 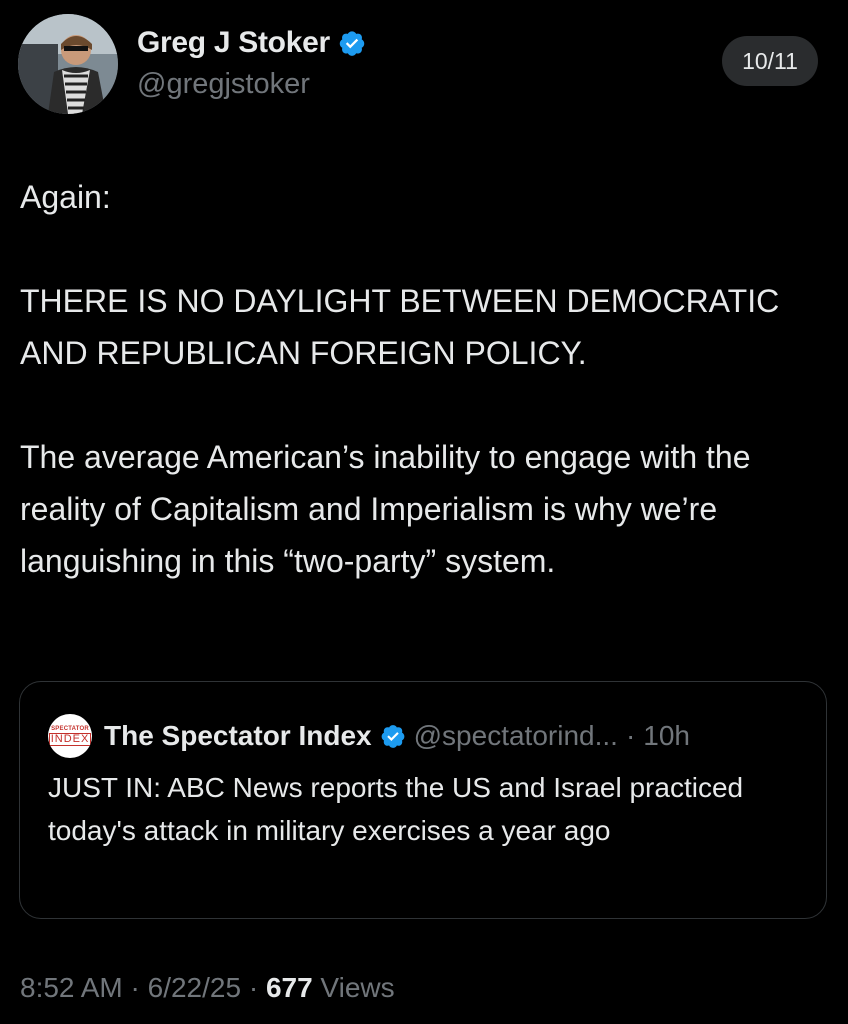 What do you see at coordinates (223, 84) in the screenshot?
I see `author-handle: @gregjstoker` at bounding box center [223, 84].